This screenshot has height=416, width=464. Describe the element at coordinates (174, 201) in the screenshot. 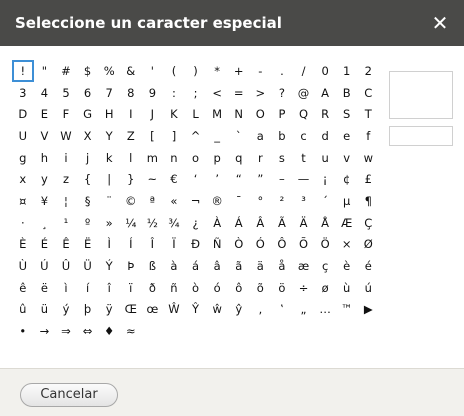

I see `character-cell: «` at that location.